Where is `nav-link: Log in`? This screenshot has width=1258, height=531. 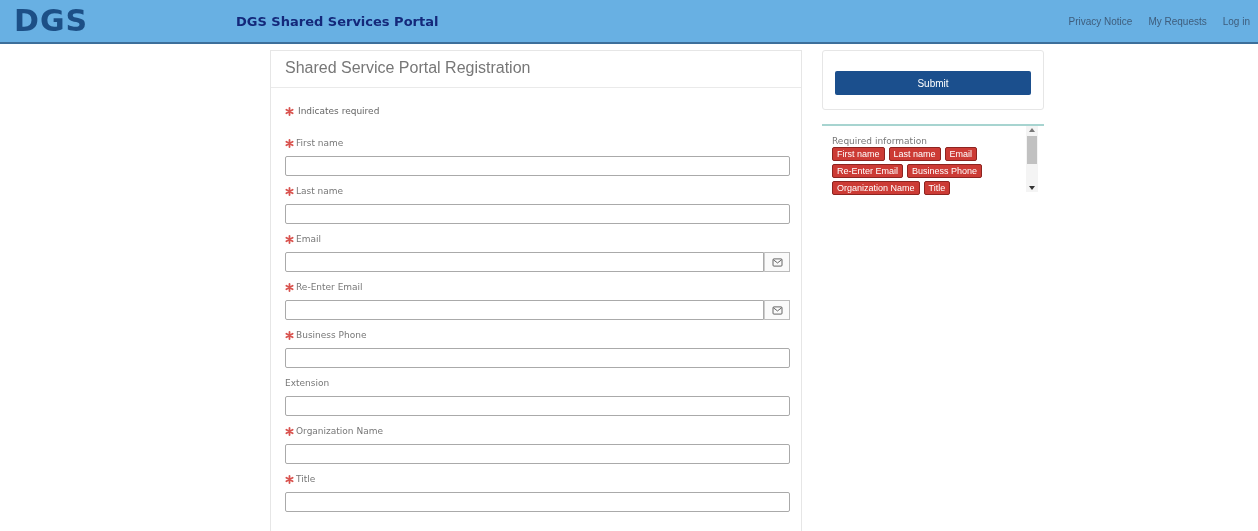
nav-link: Log in is located at coordinates (1236, 21).